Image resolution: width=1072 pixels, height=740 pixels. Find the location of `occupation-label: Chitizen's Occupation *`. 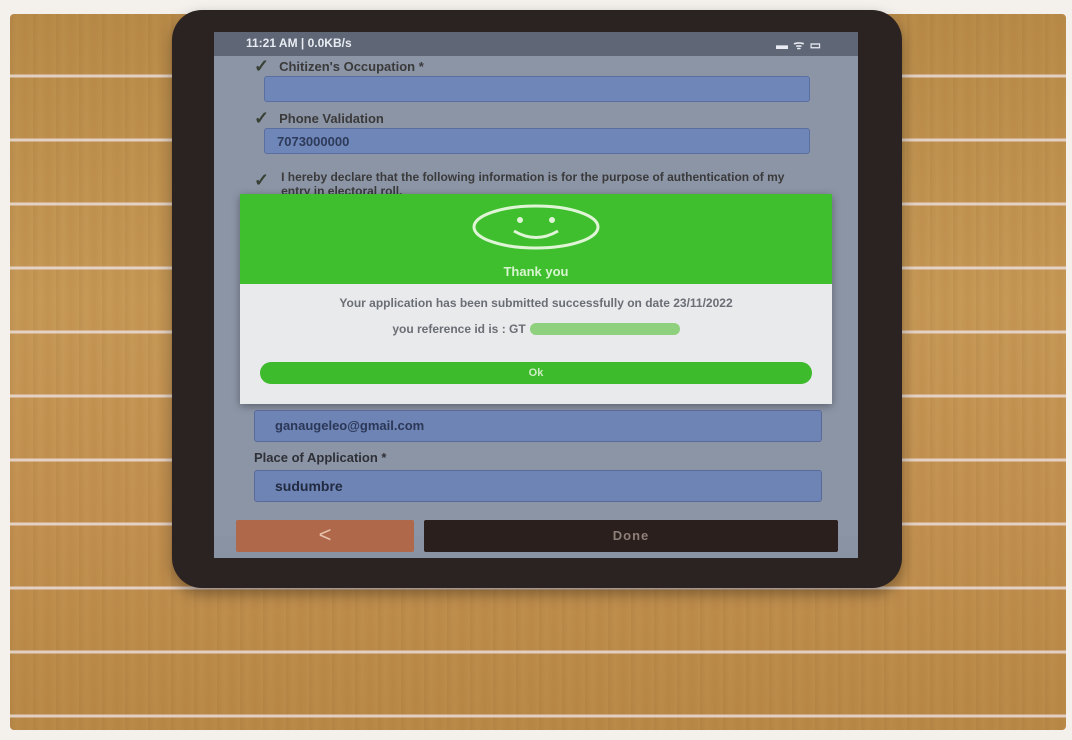

occupation-label: Chitizen's Occupation * is located at coordinates (351, 66).